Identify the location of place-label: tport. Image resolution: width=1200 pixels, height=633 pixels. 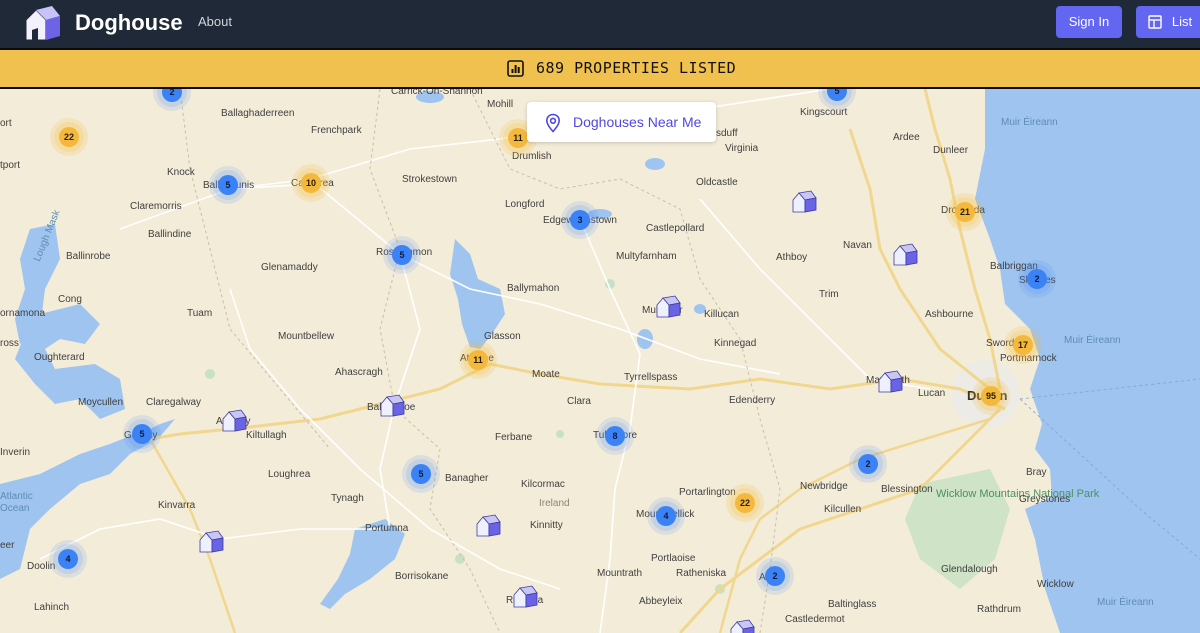
(10, 165).